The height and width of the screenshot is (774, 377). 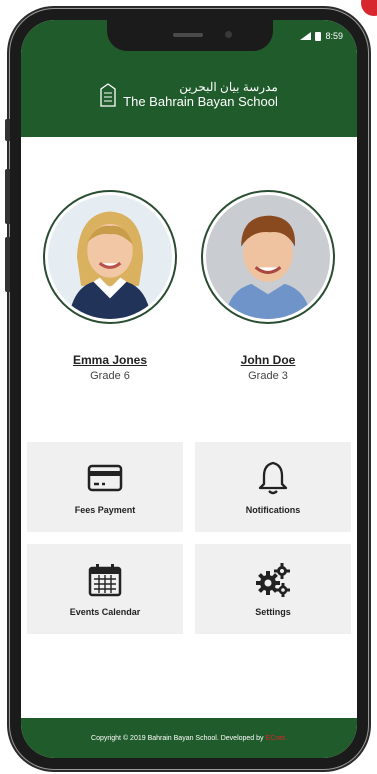 I want to click on student-card: Emma Jones Grade 6, so click(x=110, y=286).